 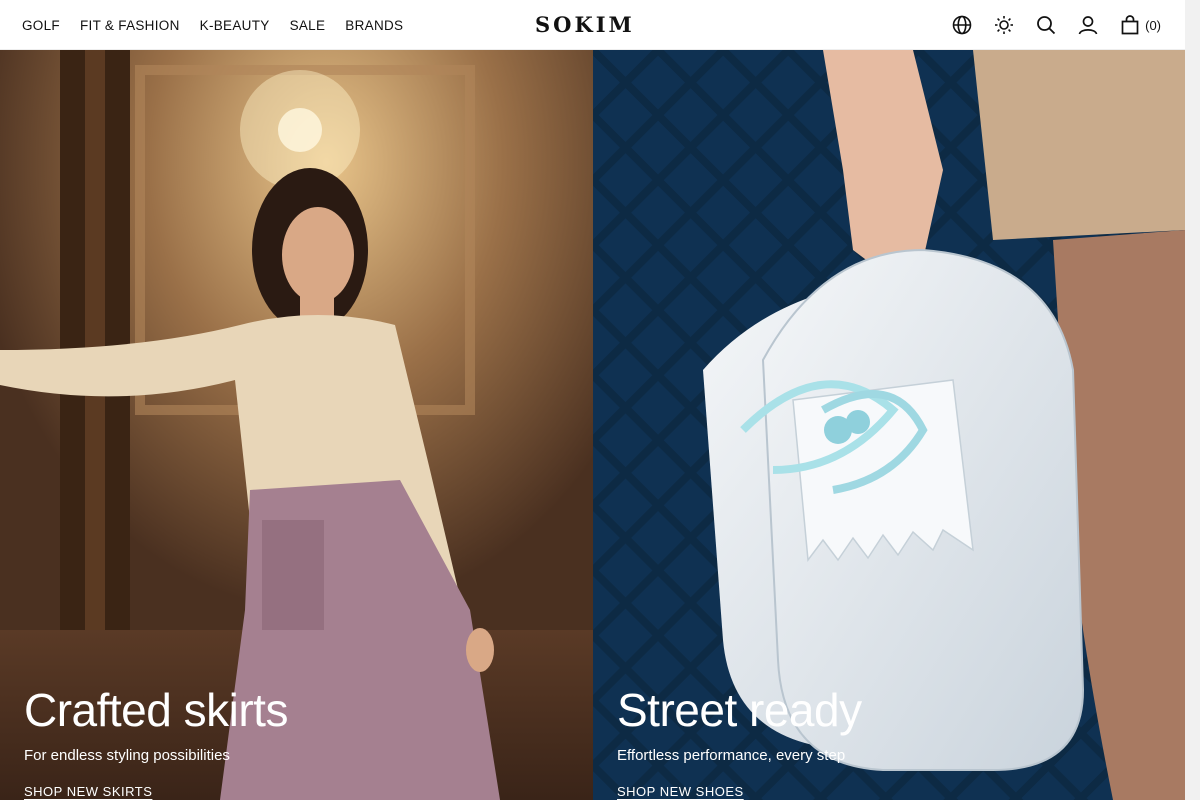 What do you see at coordinates (156, 792) in the screenshot?
I see `shop-new-skirts-link: SHOP NEW SKIRTS` at bounding box center [156, 792].